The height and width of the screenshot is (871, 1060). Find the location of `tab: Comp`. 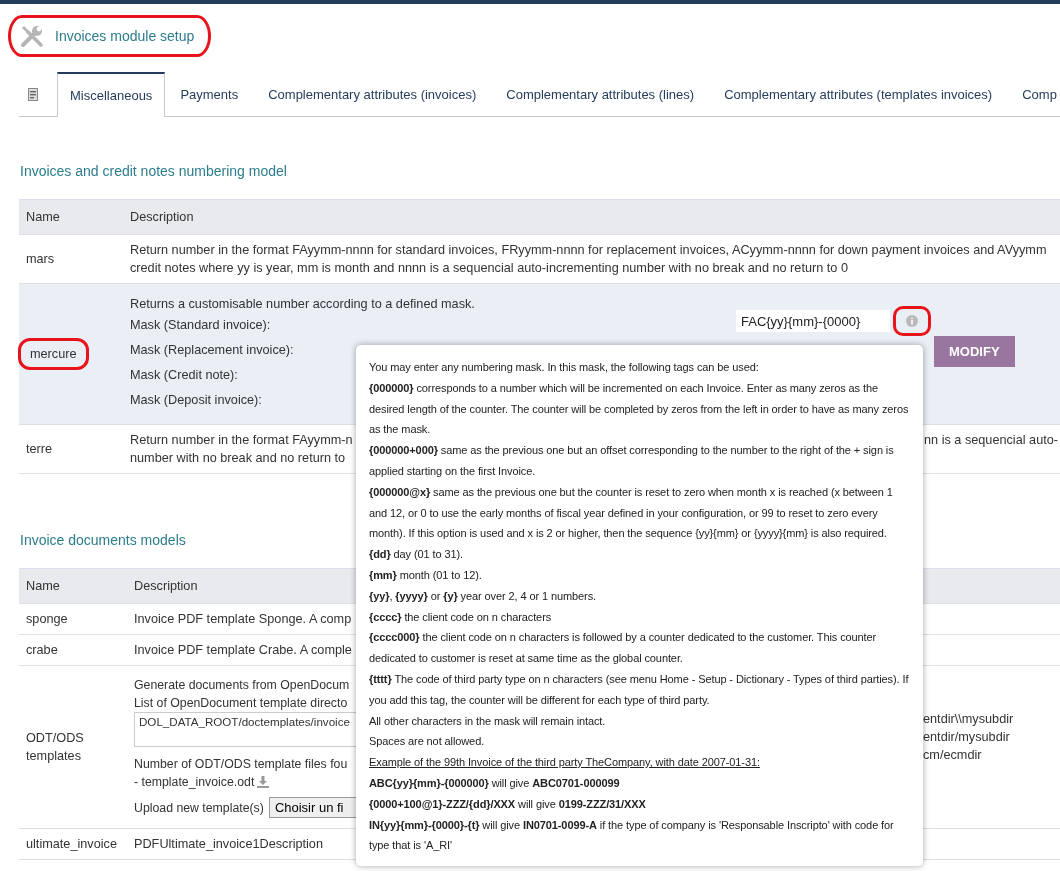

tab: Comp is located at coordinates (1032, 94).